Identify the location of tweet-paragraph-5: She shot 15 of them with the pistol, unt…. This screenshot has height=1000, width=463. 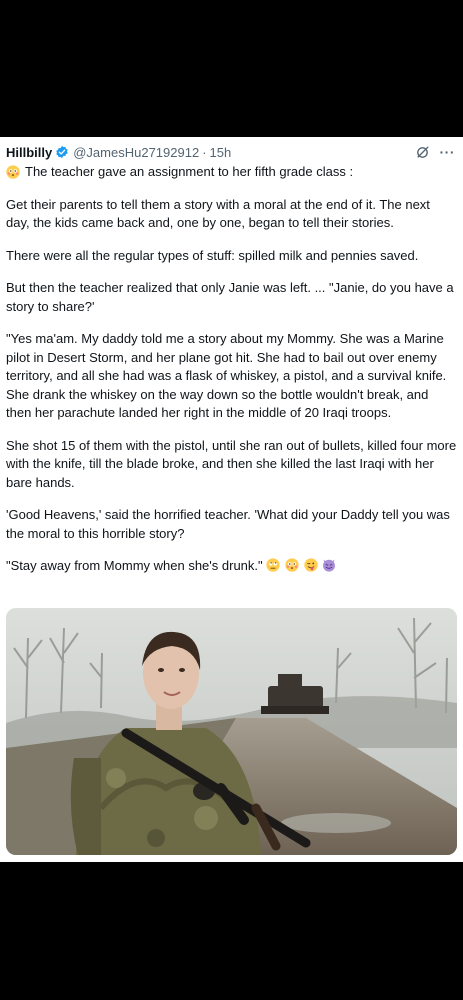
(231, 463).